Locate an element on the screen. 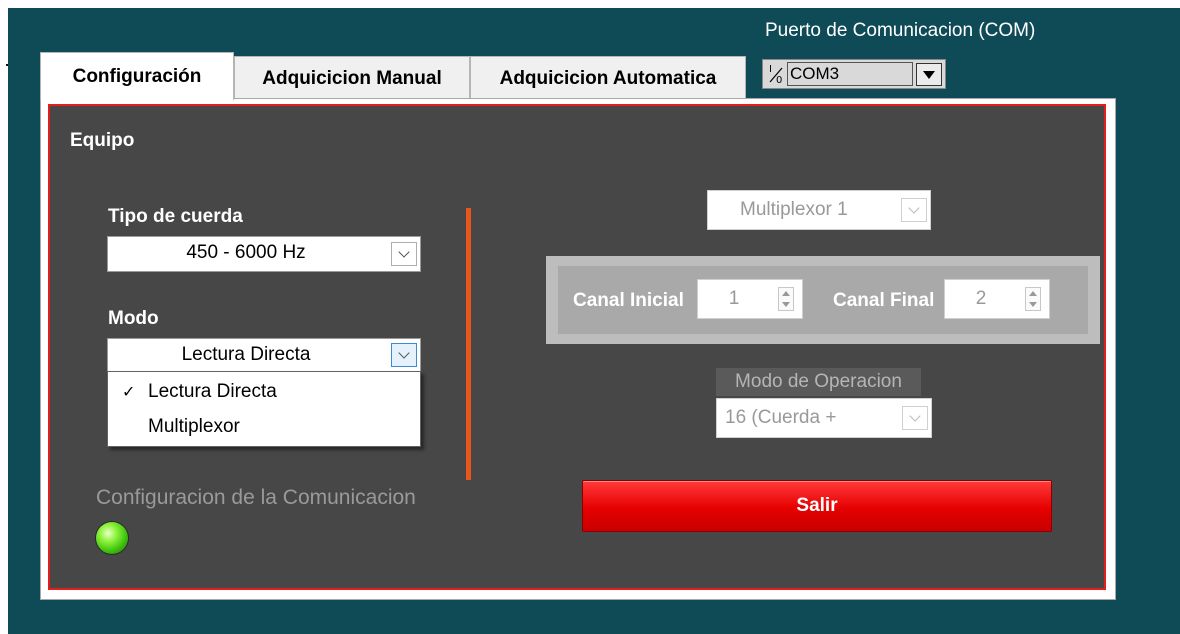  modo-dropdown-menu: ✓ Lectura Directa Multiplexor is located at coordinates (264, 409).